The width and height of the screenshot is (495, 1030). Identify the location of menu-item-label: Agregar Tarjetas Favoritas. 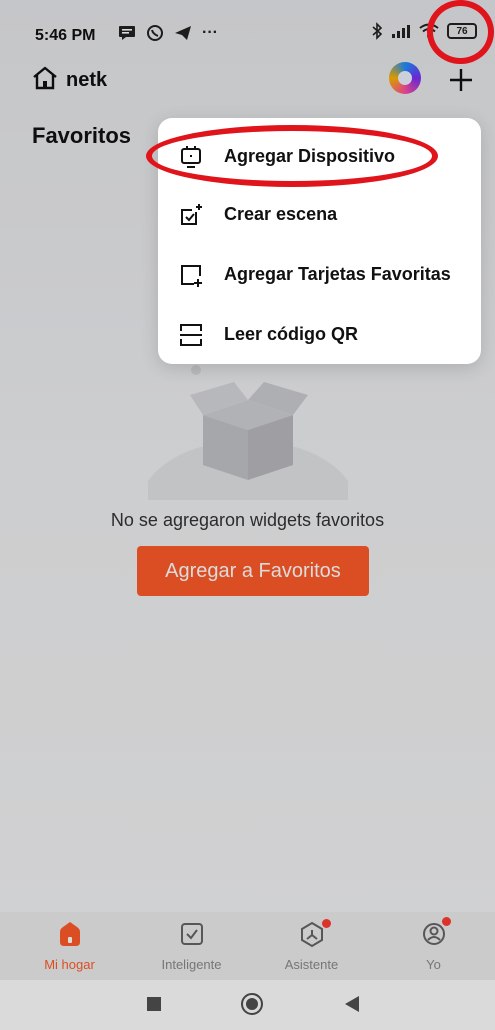
(337, 274).